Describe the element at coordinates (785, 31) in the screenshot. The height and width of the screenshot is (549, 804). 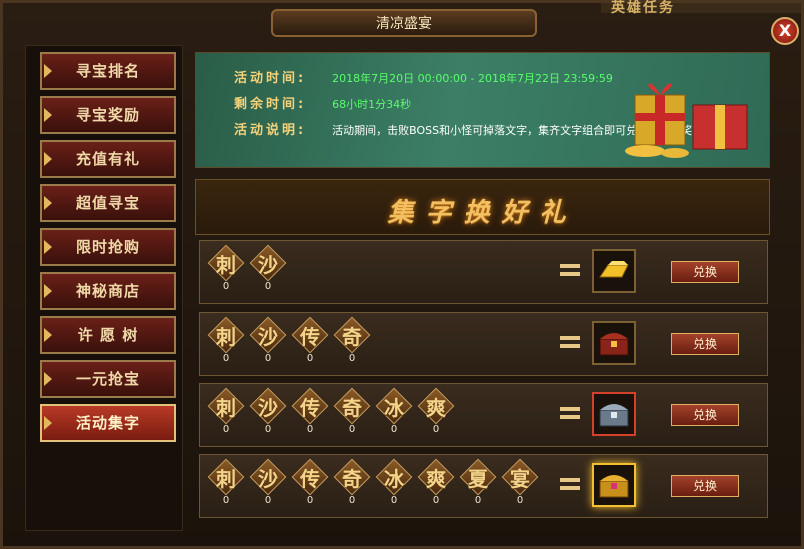
I see `close-button: X` at that location.